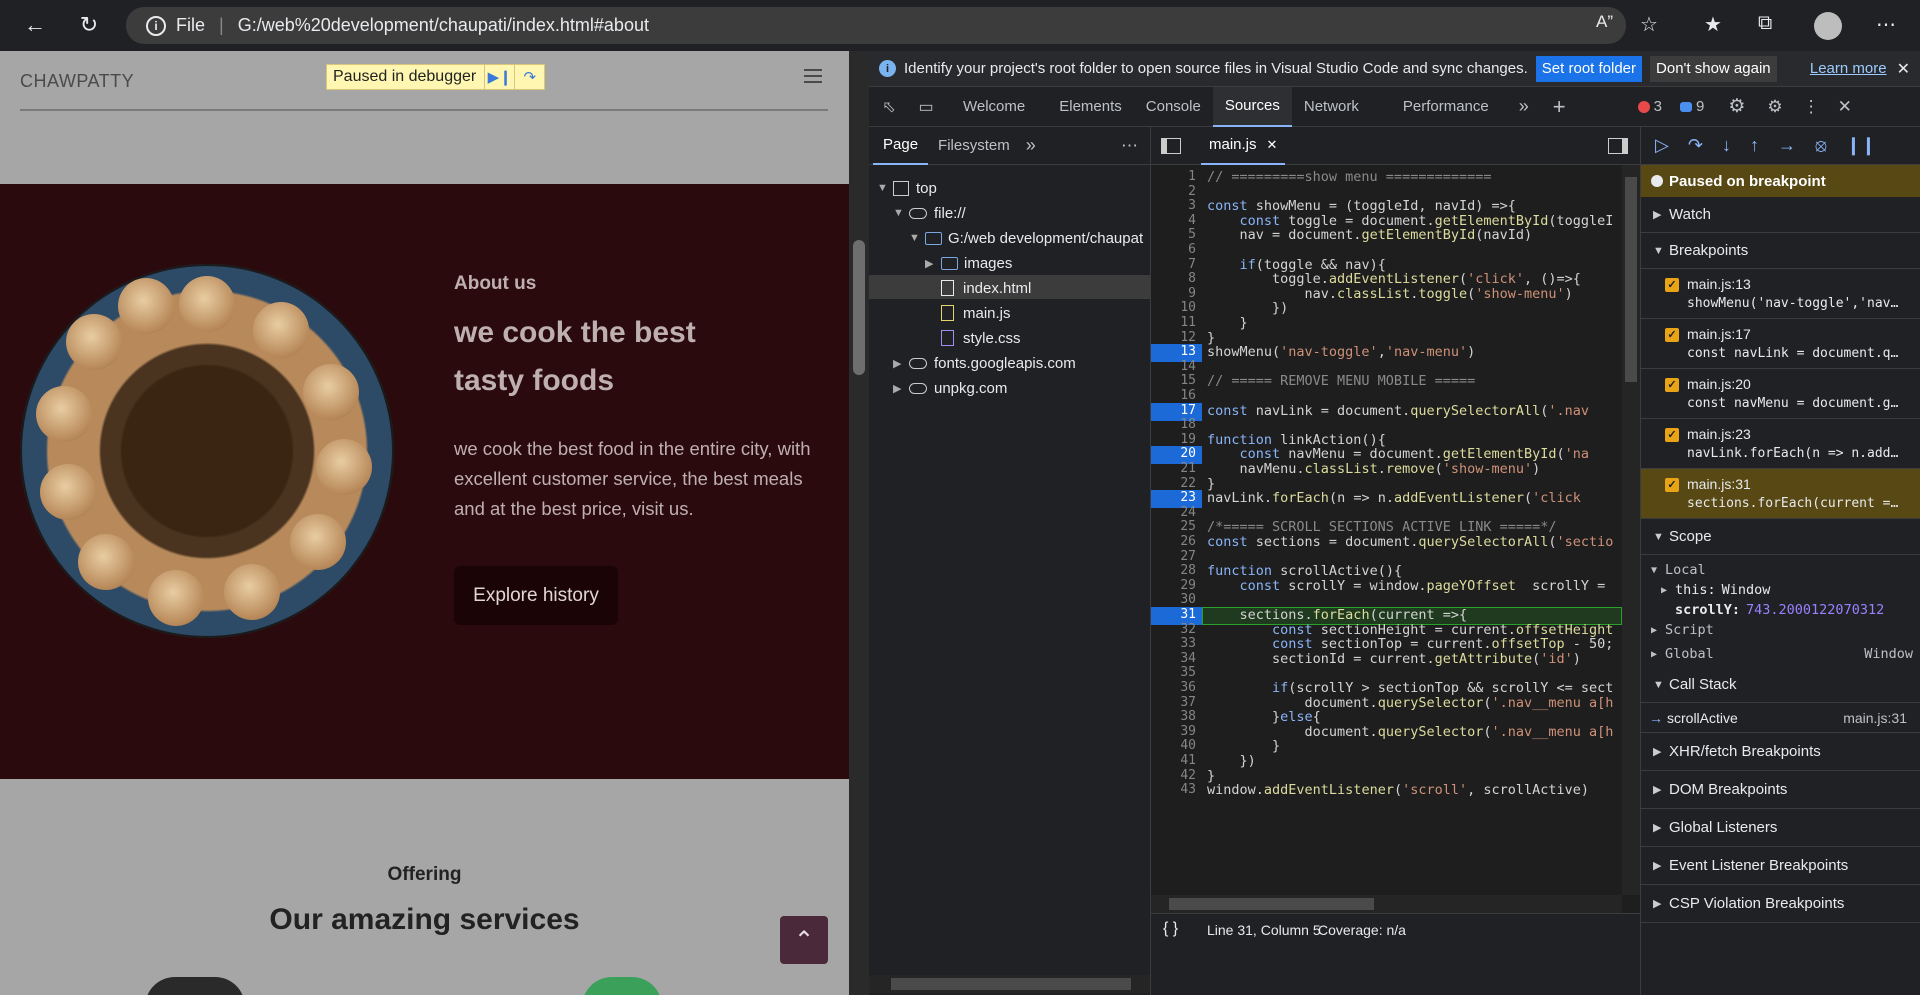 The image size is (1920, 995). What do you see at coordinates (1780, 251) in the screenshot?
I see `section-breakpoints: ▼ Breakpoints` at bounding box center [1780, 251].